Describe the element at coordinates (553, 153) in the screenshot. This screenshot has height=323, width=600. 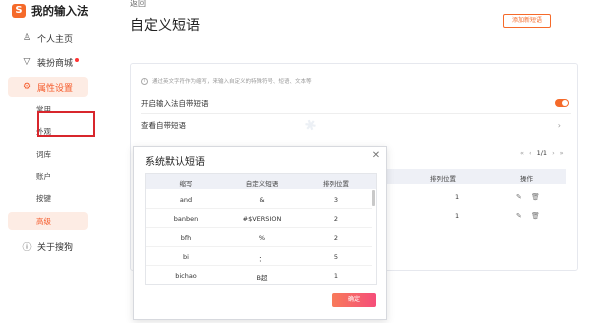
I see `next-page-icon: ›` at that location.